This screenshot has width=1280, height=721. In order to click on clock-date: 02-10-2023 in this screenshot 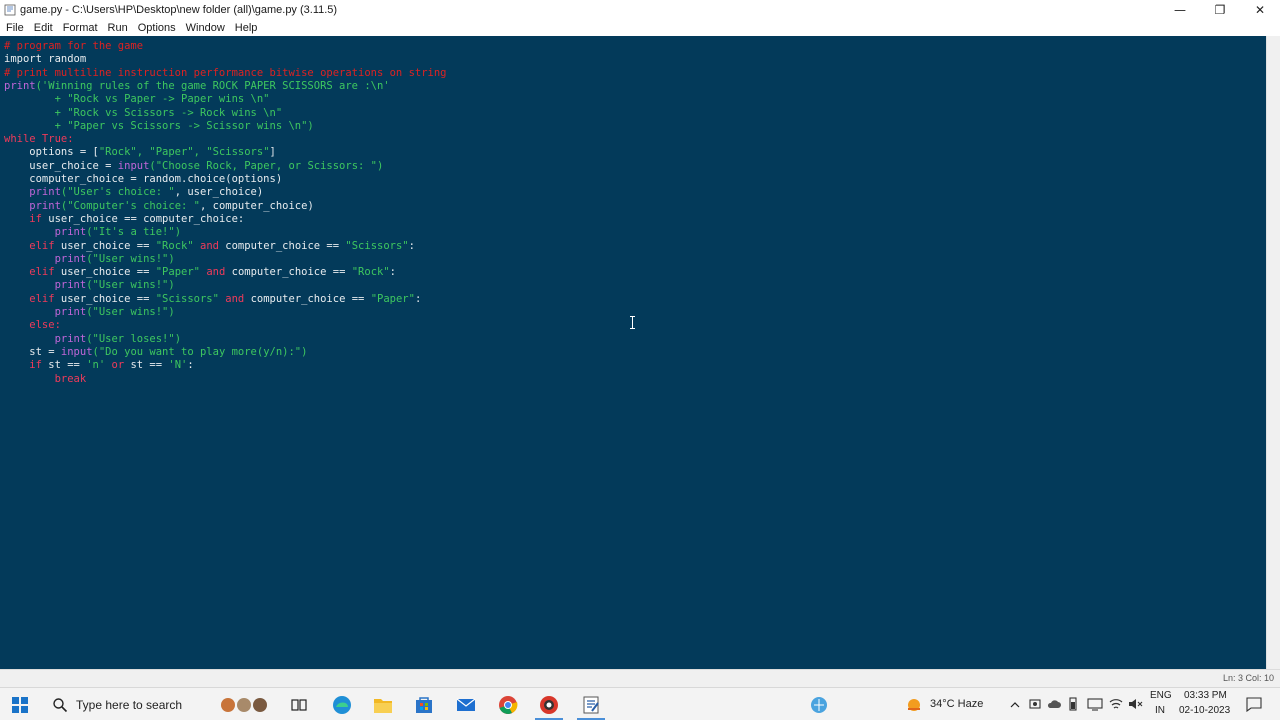, I will do `click(1204, 710)`.